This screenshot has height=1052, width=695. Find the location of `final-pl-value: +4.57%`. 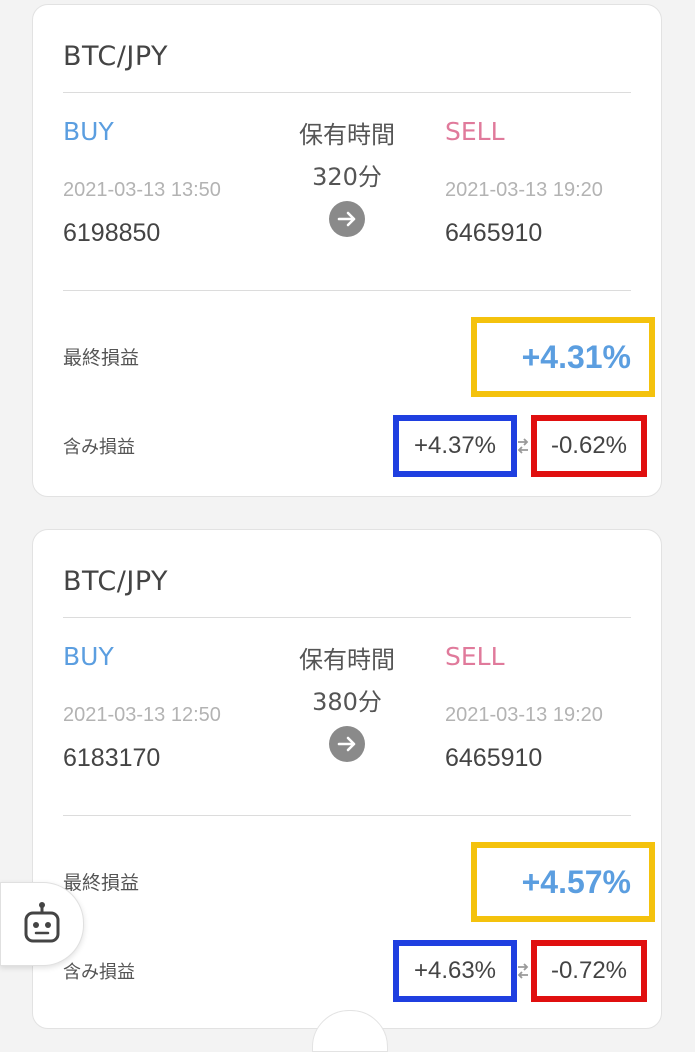

final-pl-value: +4.57% is located at coordinates (563, 882).